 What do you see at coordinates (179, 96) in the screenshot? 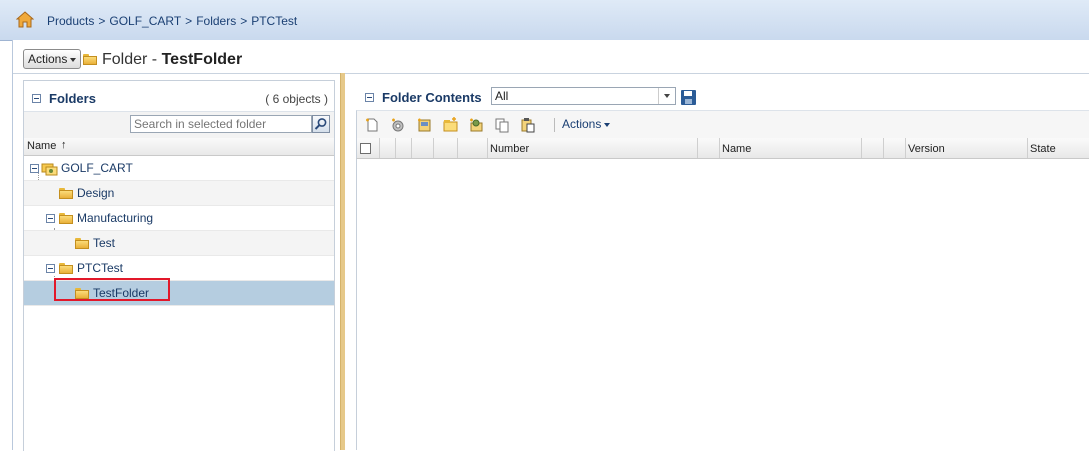
I see `folders-panel-header: Folders ( 6 objects )` at bounding box center [179, 96].